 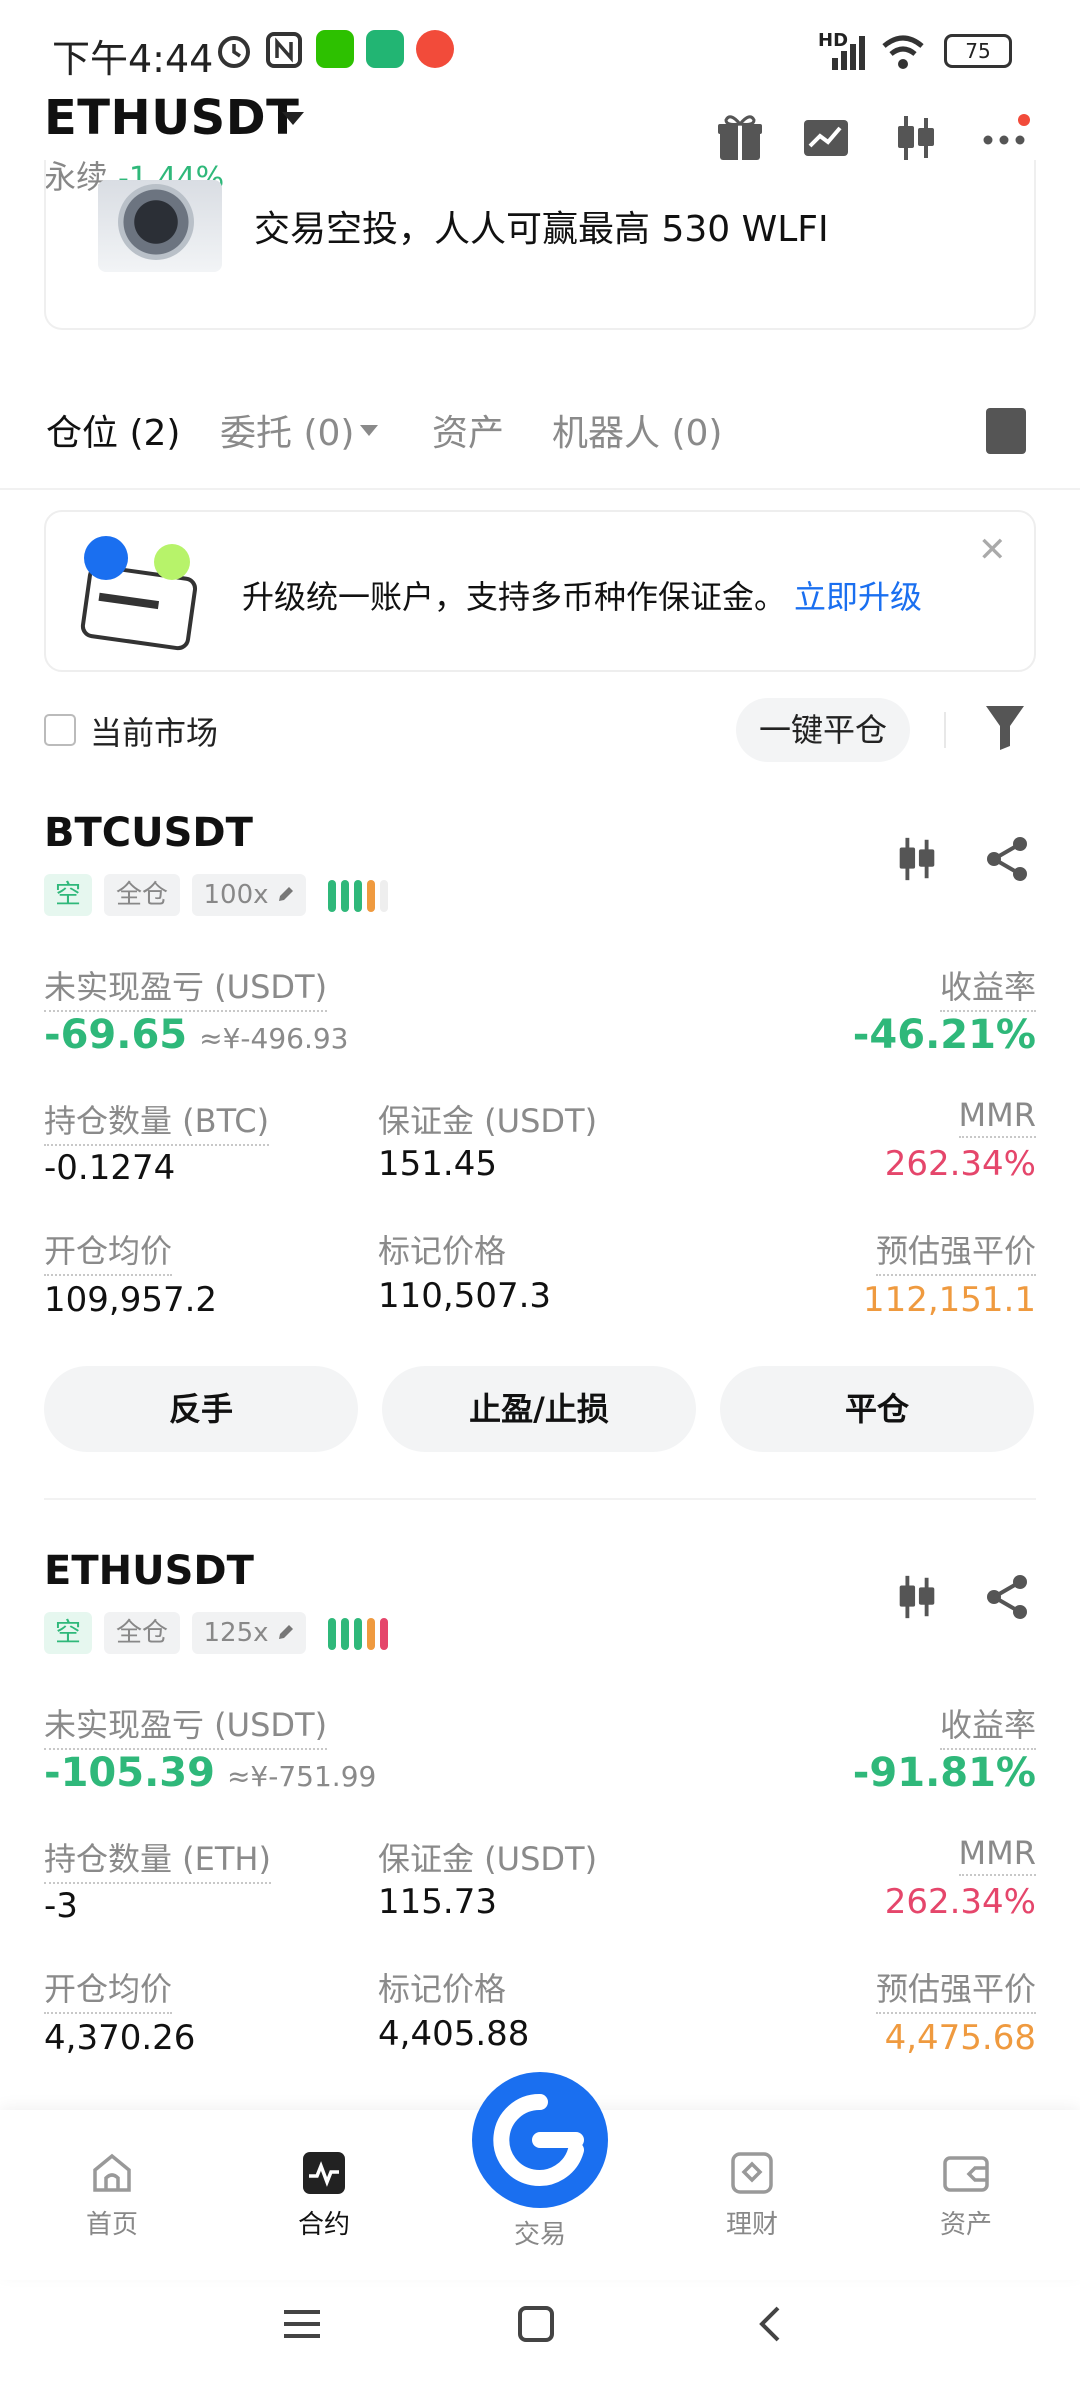 I want to click on position-tabs: 仓位 (2) 委托 (0) 资产 机器人 (0), so click(x=540, y=440).